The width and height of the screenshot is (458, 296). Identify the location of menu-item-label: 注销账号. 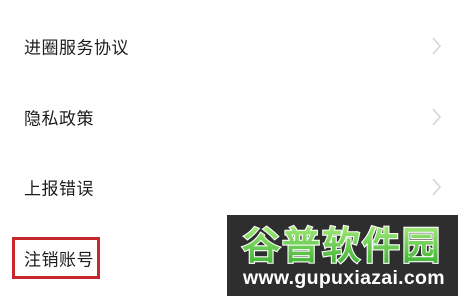
(59, 260).